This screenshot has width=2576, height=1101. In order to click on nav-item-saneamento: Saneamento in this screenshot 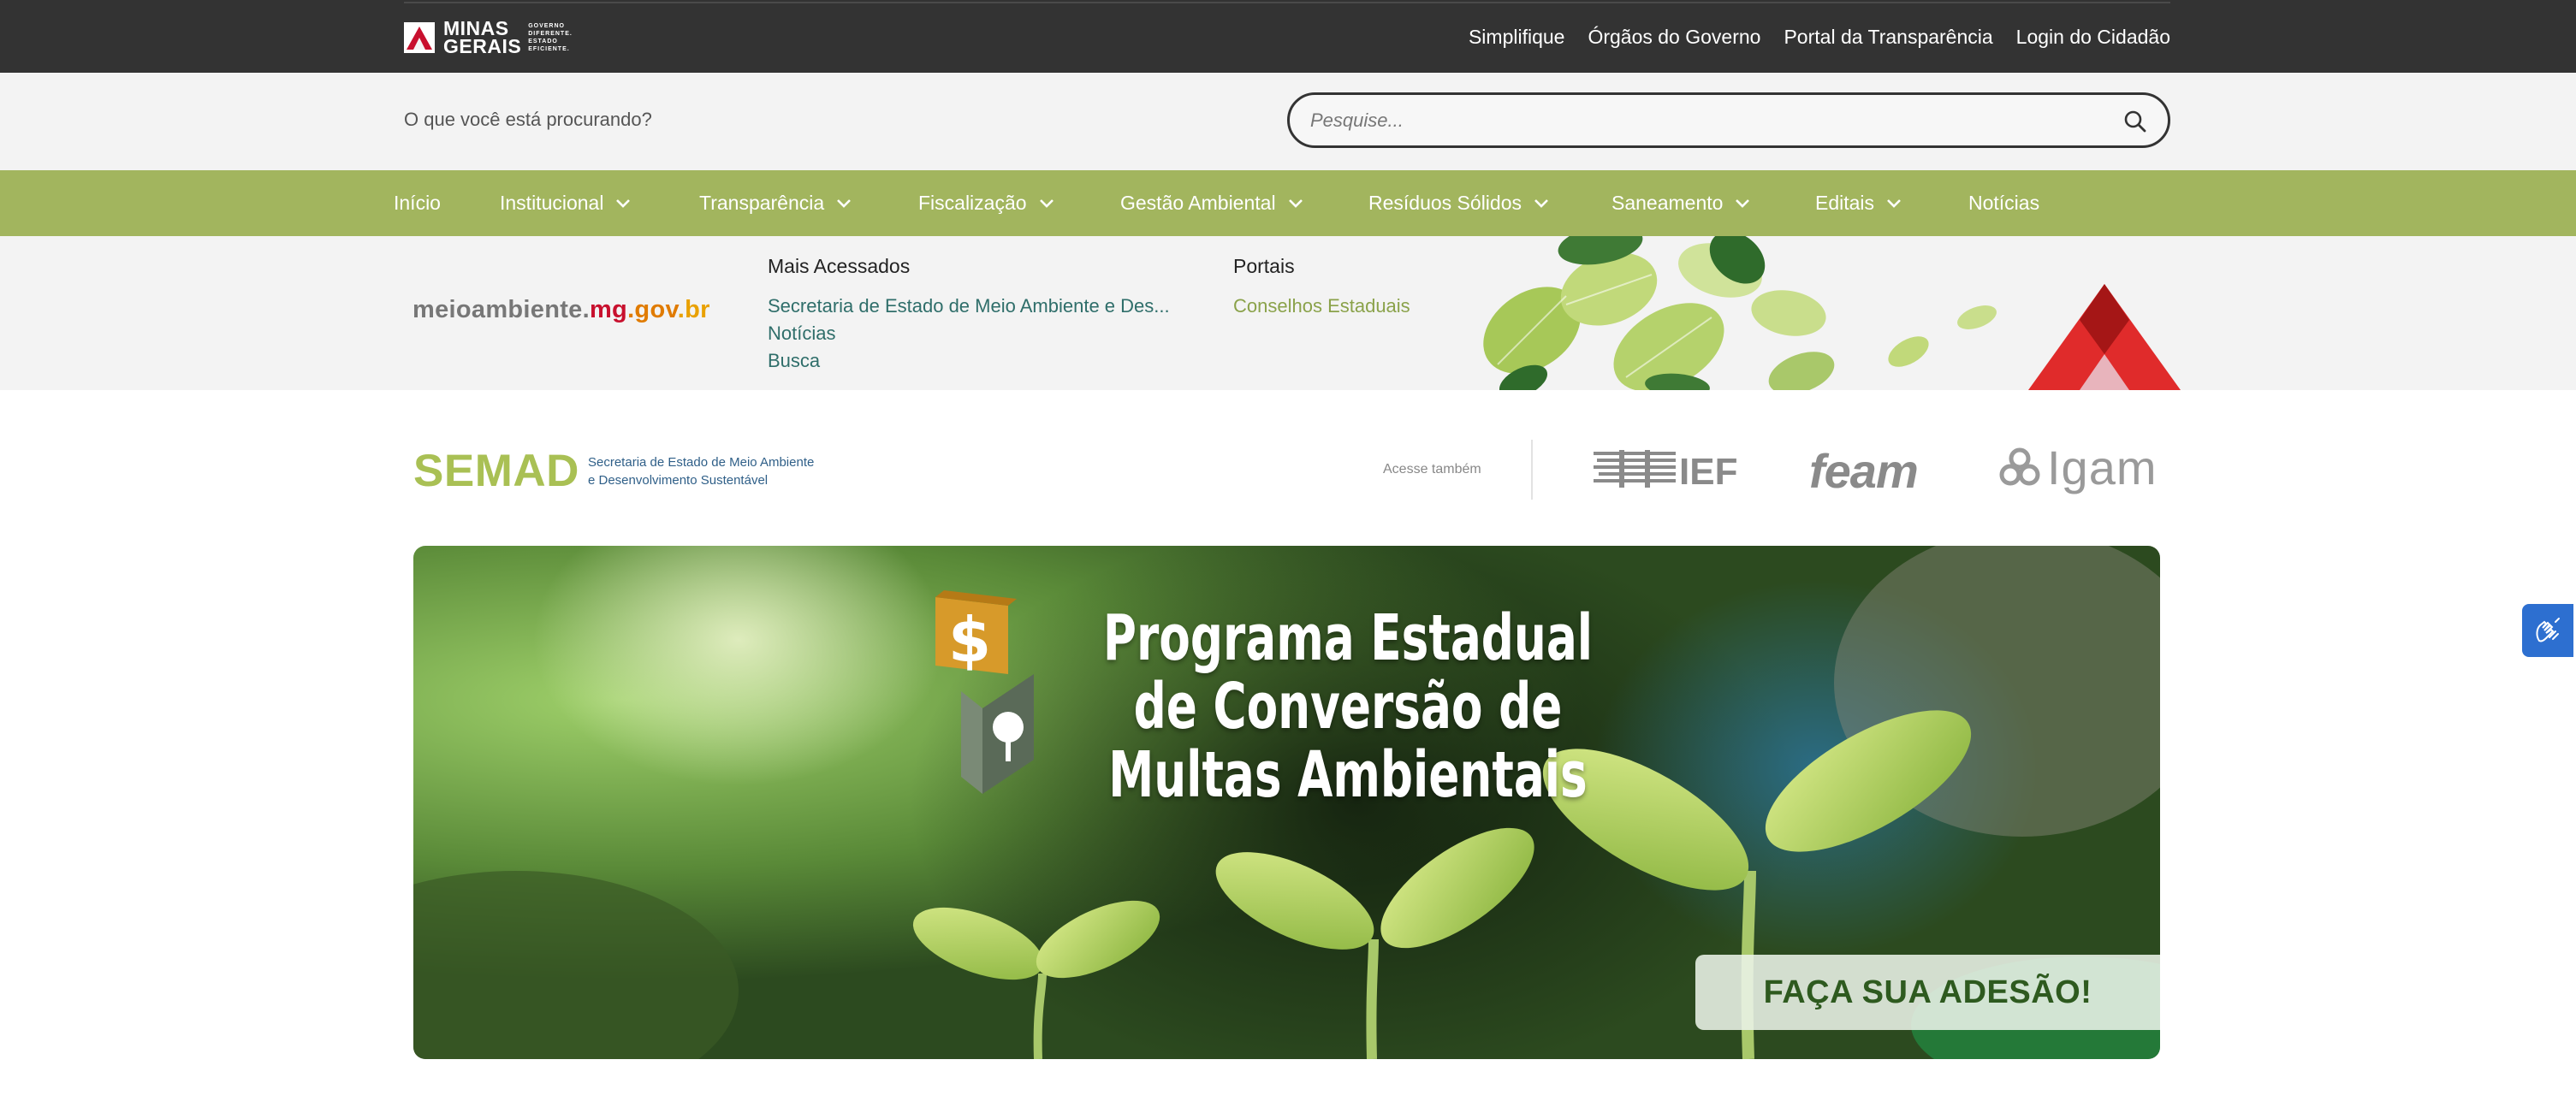, I will do `click(1680, 203)`.